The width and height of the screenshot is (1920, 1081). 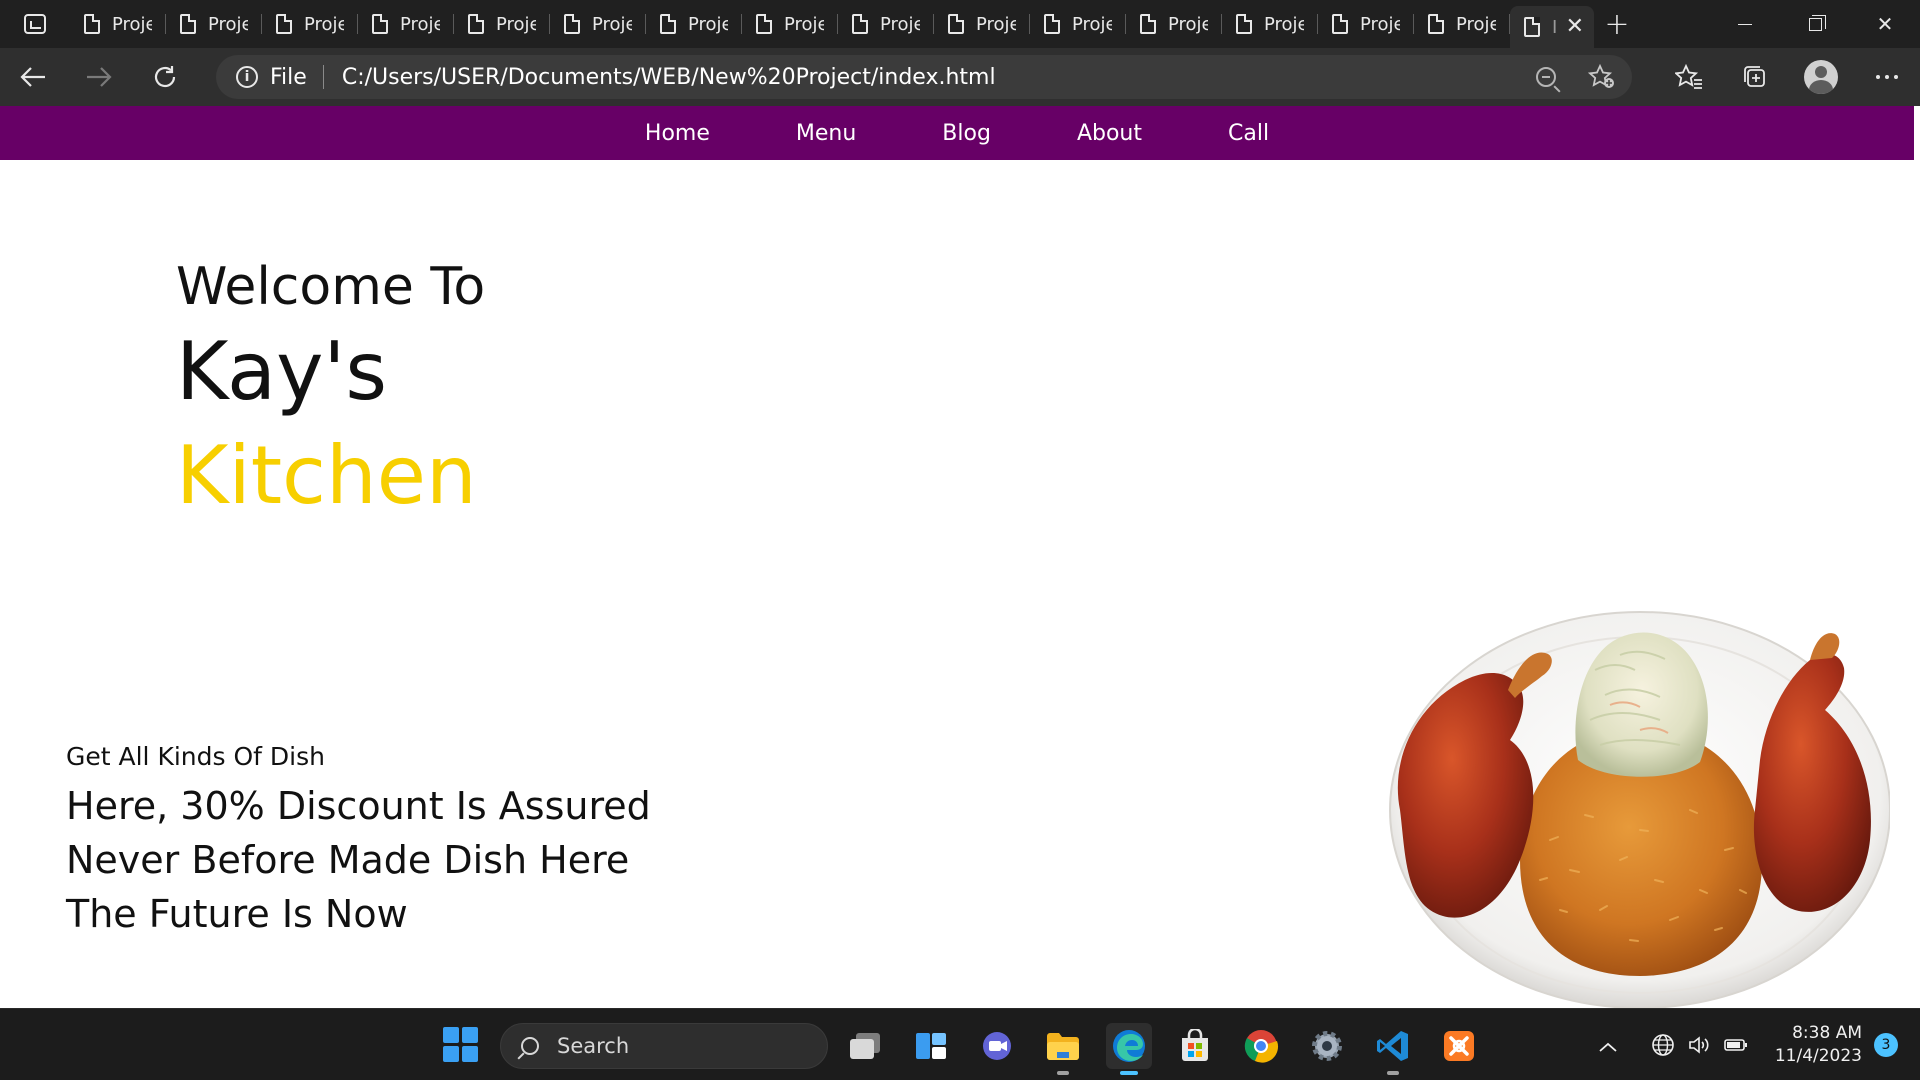 I want to click on edge-browser-button, so click(x=1129, y=1049).